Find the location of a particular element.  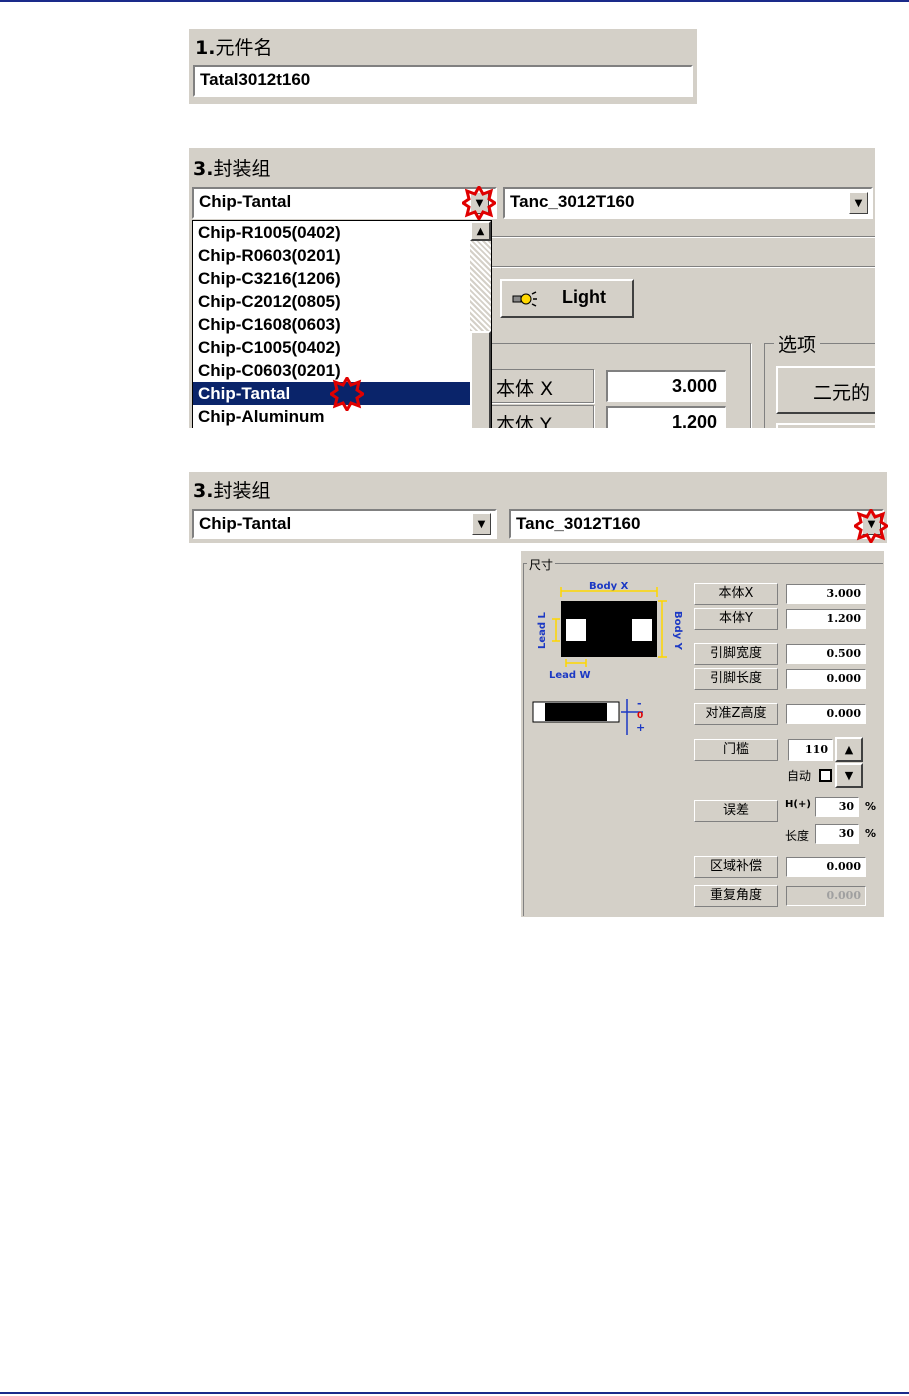

light-button-label: Light is located at coordinates (584, 297).